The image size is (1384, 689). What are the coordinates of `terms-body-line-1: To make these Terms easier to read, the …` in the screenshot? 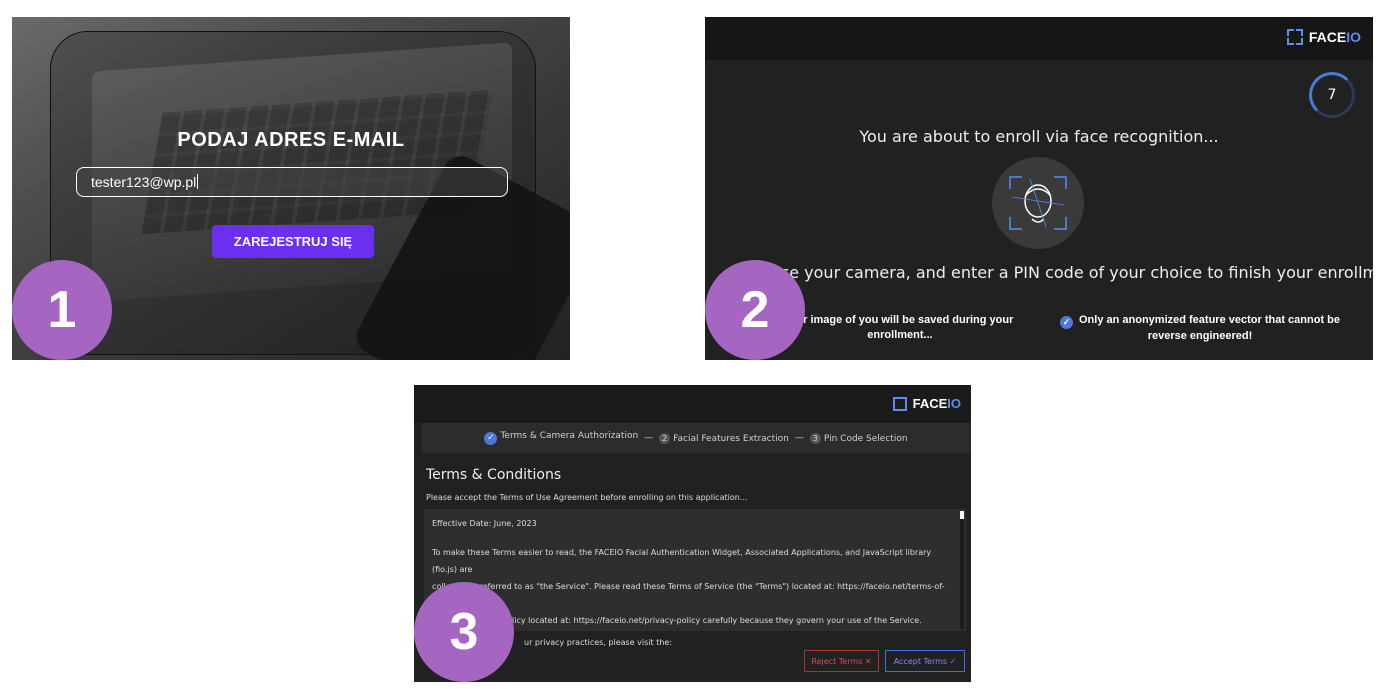 It's located at (682, 561).